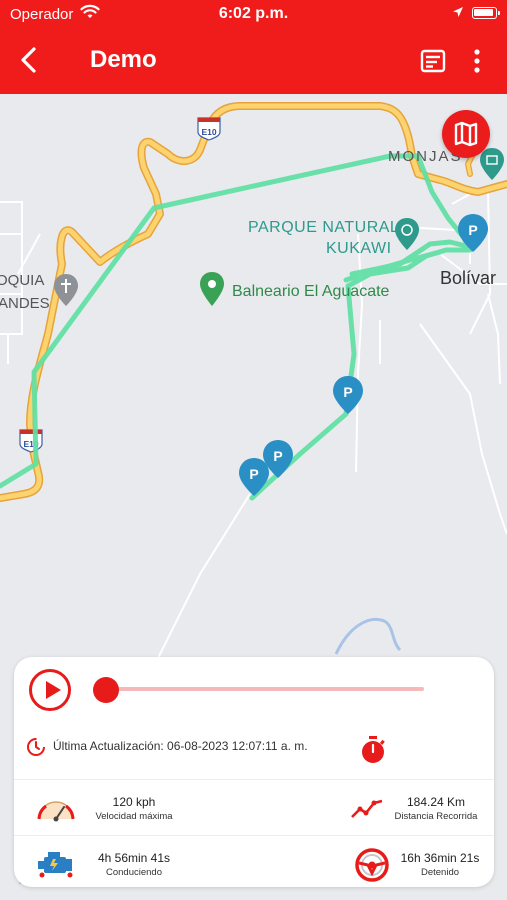 The height and width of the screenshot is (900, 507). Describe the element at coordinates (486, 13) in the screenshot. I see `battery-icon` at that location.